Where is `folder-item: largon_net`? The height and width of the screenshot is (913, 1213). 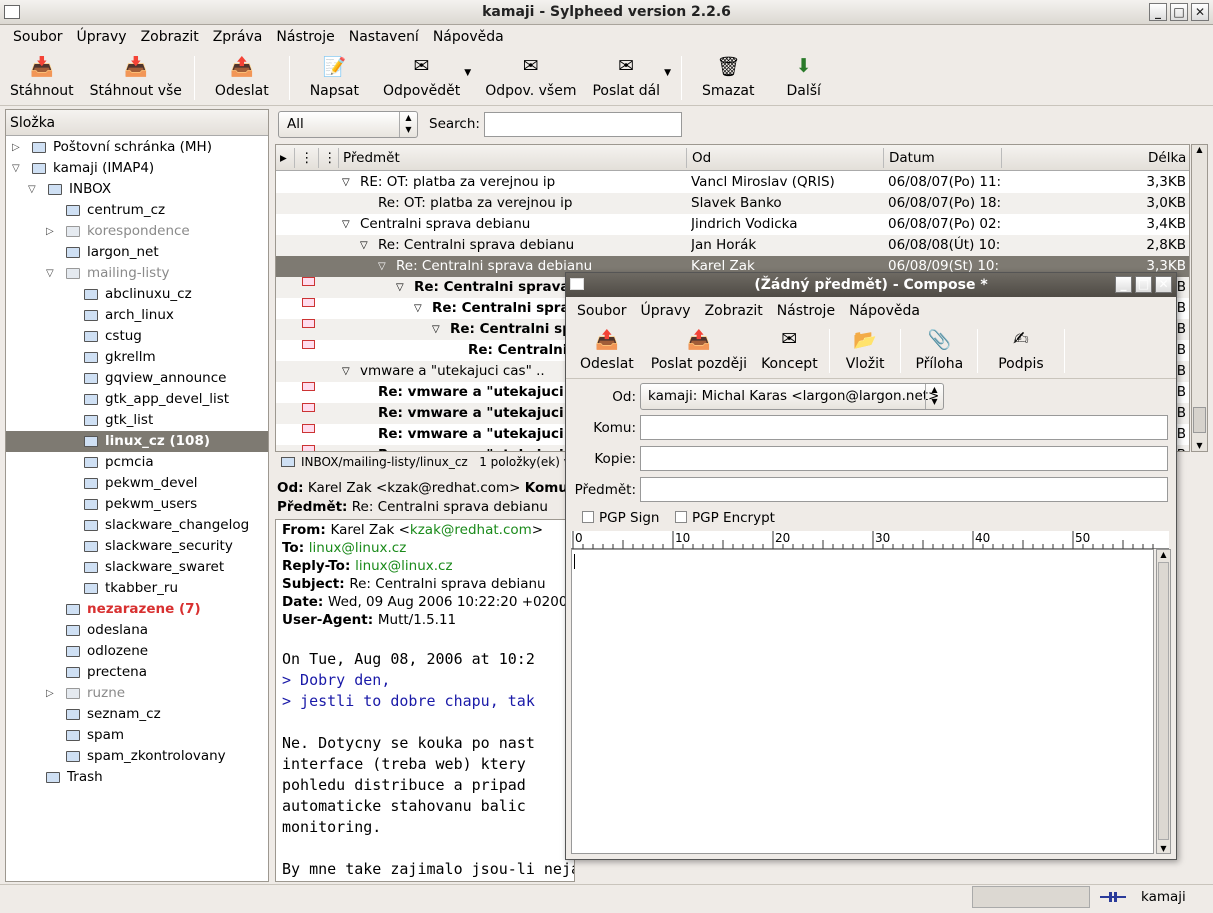 folder-item: largon_net is located at coordinates (137, 252).